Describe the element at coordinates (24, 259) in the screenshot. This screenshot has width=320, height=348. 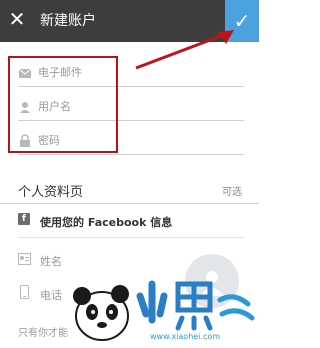
I see `name-card-icon` at that location.